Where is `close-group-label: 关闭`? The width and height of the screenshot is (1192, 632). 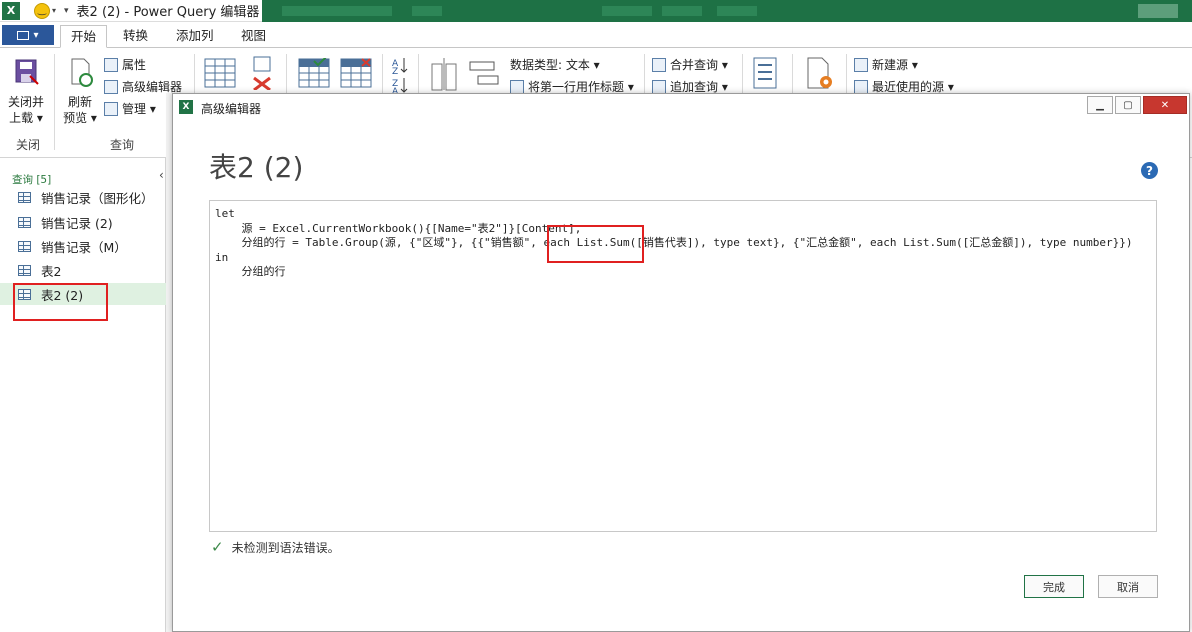
close-group-label: 关闭 is located at coordinates (28, 145).